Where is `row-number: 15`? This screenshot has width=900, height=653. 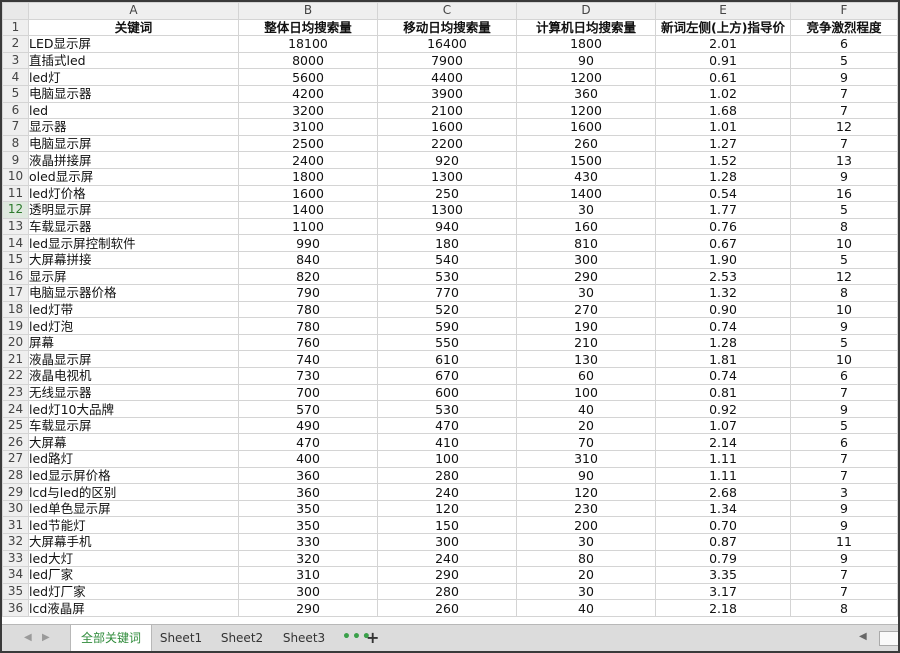
row-number: 15 is located at coordinates (15, 259).